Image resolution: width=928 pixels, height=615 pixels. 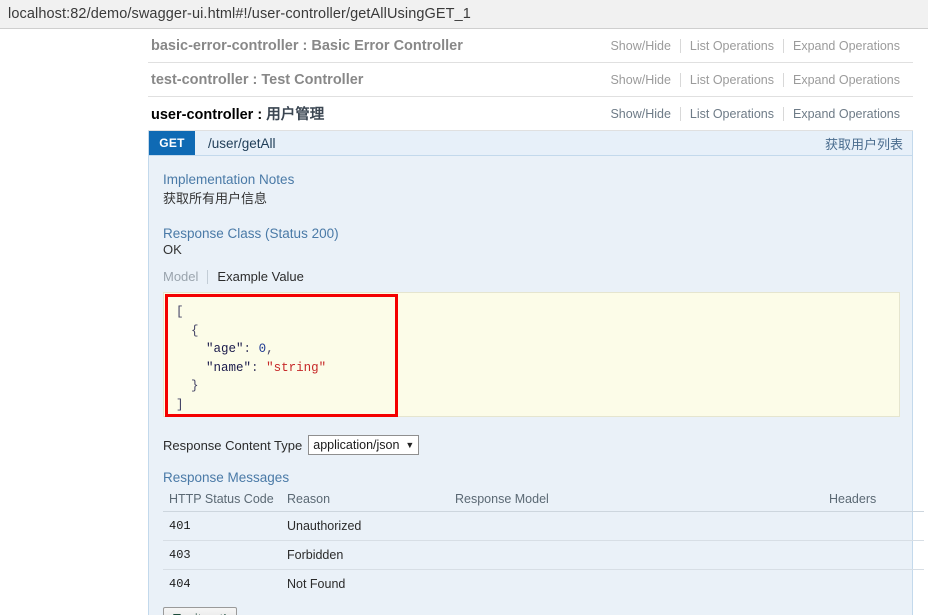 What do you see at coordinates (172, 143) in the screenshot?
I see `http-method-badge: GET` at bounding box center [172, 143].